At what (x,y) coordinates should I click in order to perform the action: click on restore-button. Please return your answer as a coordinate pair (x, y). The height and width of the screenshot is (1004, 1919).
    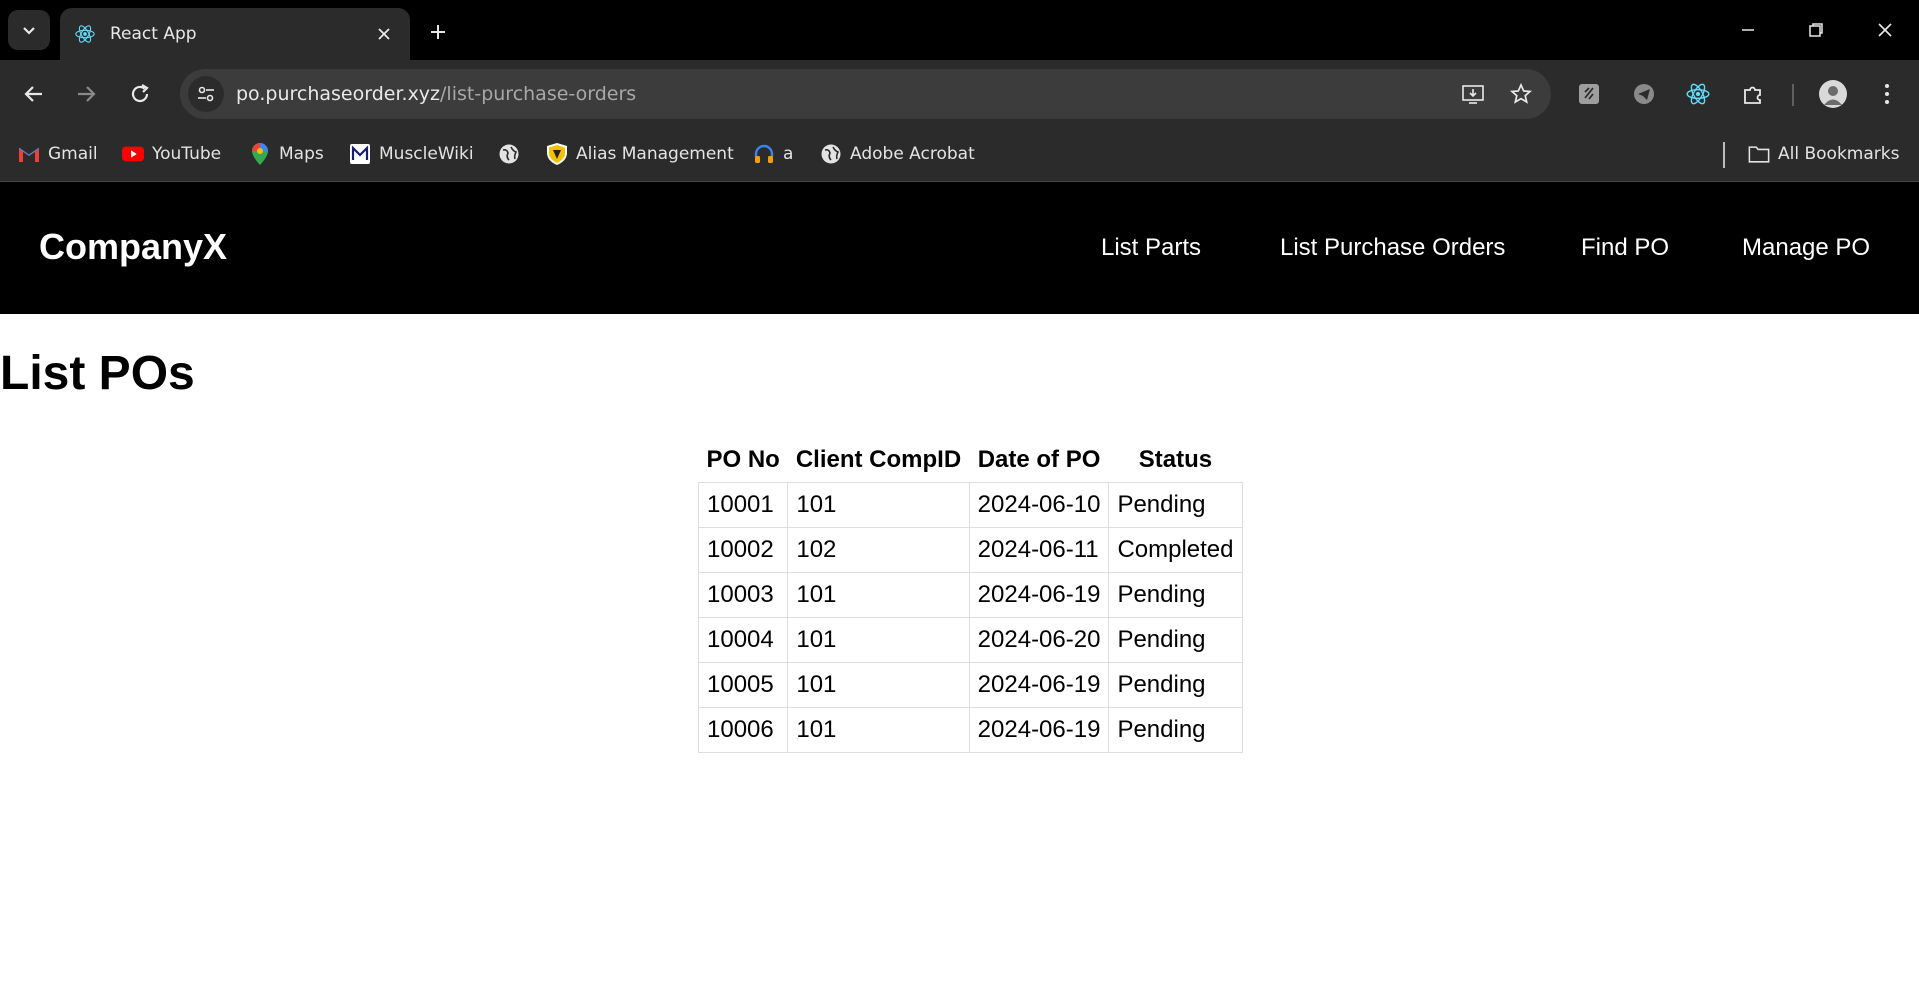
    Looking at the image, I should click on (1816, 30).